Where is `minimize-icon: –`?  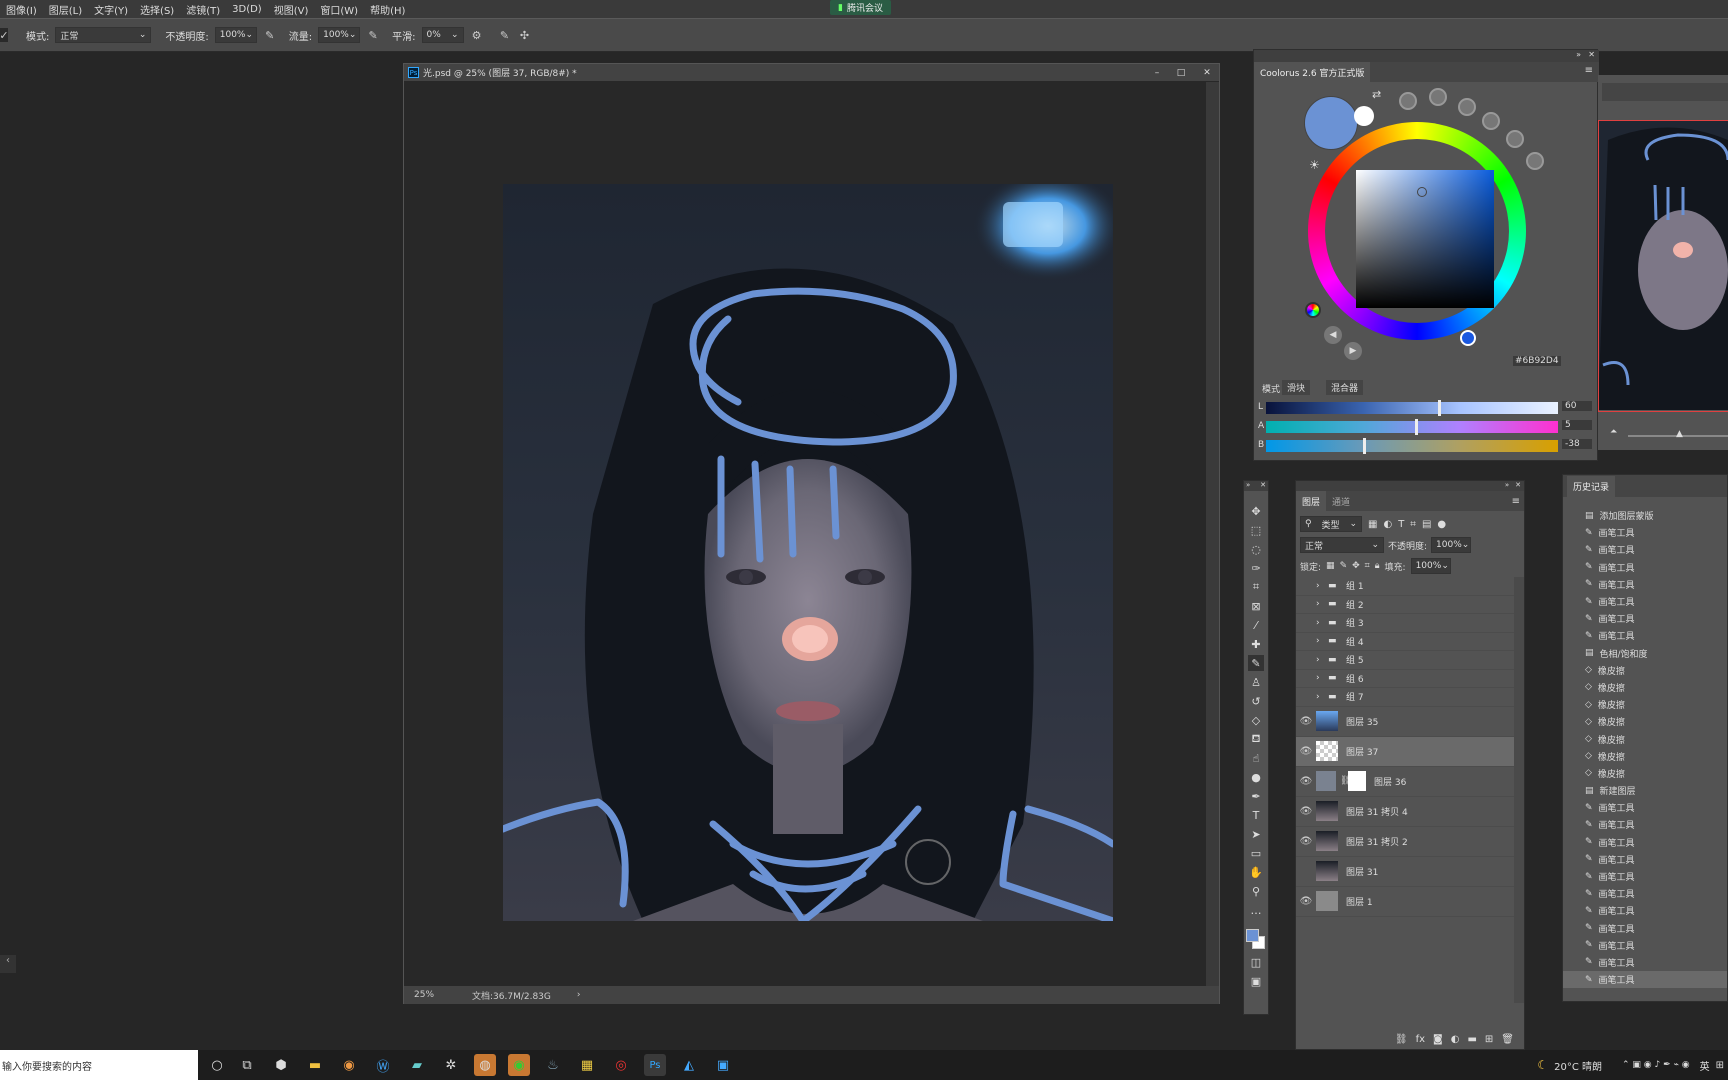 minimize-icon: – is located at coordinates (1157, 73).